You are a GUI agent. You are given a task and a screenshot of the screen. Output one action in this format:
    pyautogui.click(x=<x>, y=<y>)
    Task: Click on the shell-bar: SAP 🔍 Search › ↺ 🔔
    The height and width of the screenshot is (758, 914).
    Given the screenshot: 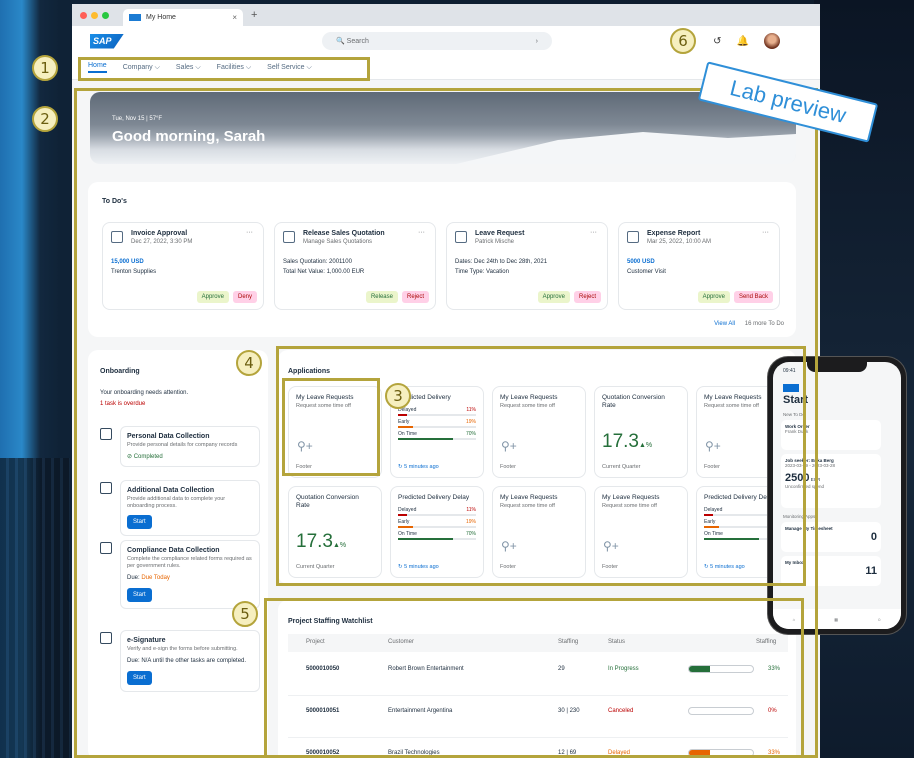 What is the action you would take?
    pyautogui.click(x=446, y=41)
    